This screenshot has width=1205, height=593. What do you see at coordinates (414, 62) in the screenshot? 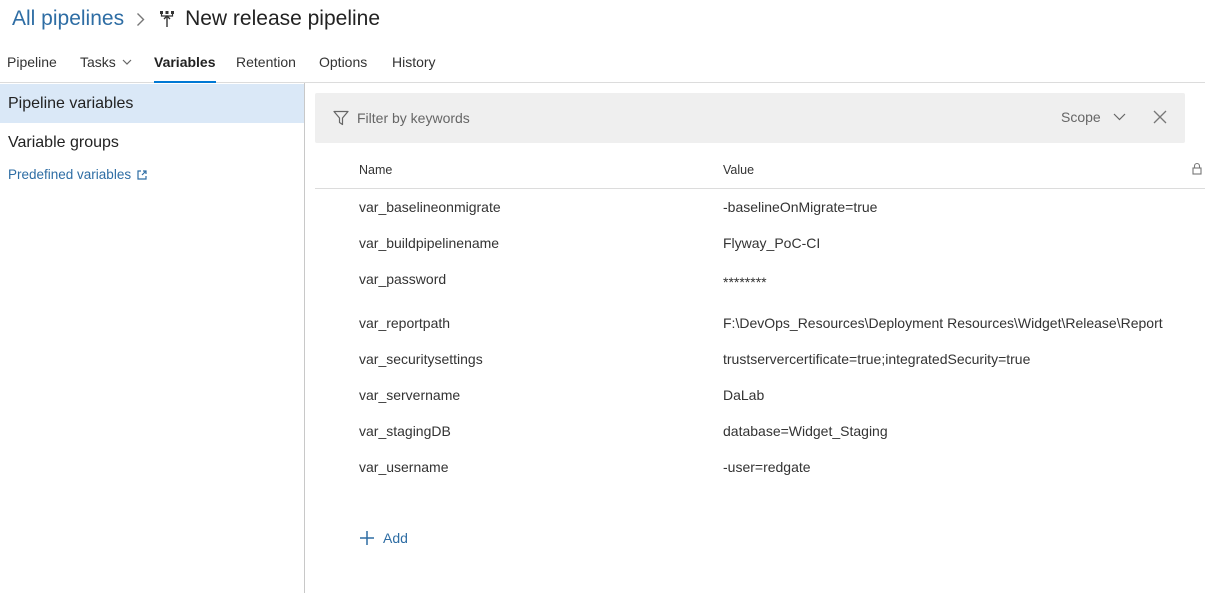
I see `tab-history: History` at bounding box center [414, 62].